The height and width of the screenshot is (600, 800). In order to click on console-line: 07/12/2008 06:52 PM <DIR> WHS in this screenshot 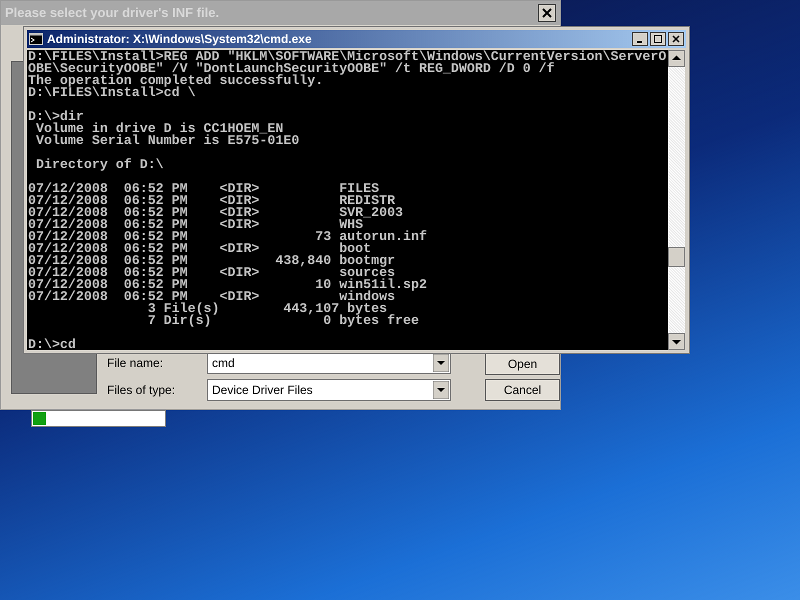, I will do `click(196, 225)`.